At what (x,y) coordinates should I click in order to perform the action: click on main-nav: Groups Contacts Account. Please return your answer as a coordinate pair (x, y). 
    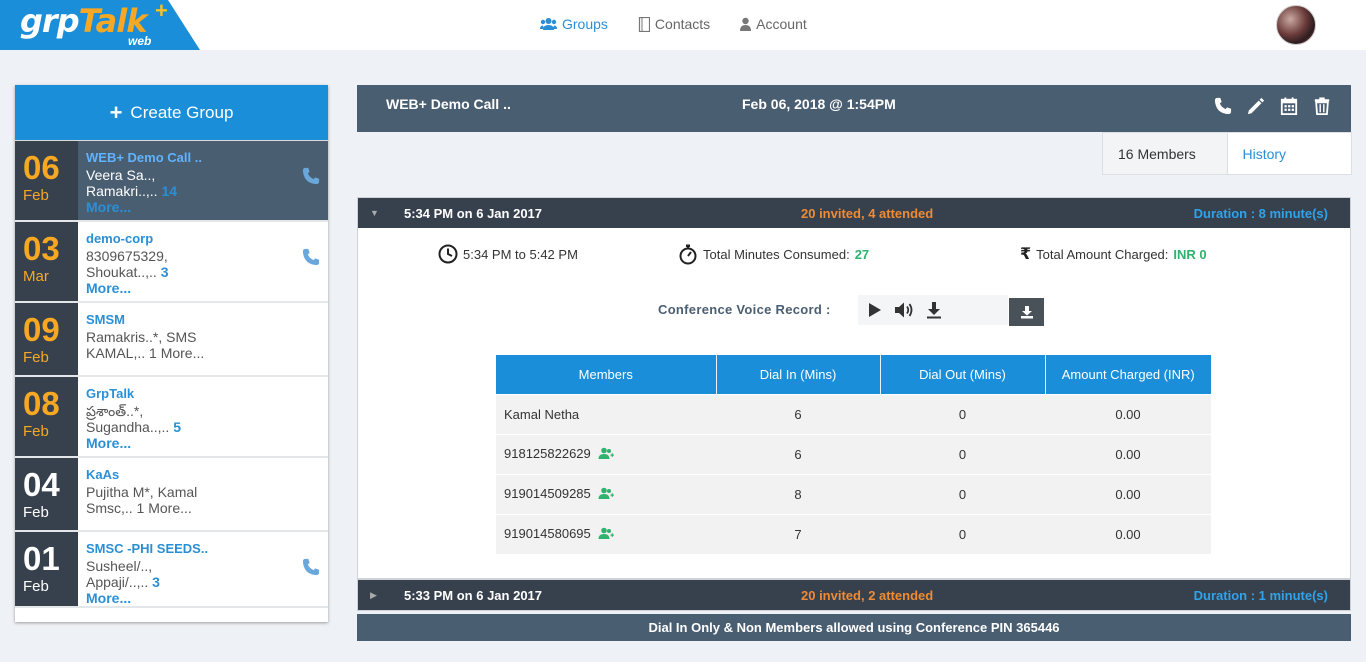
    Looking at the image, I should click on (673, 24).